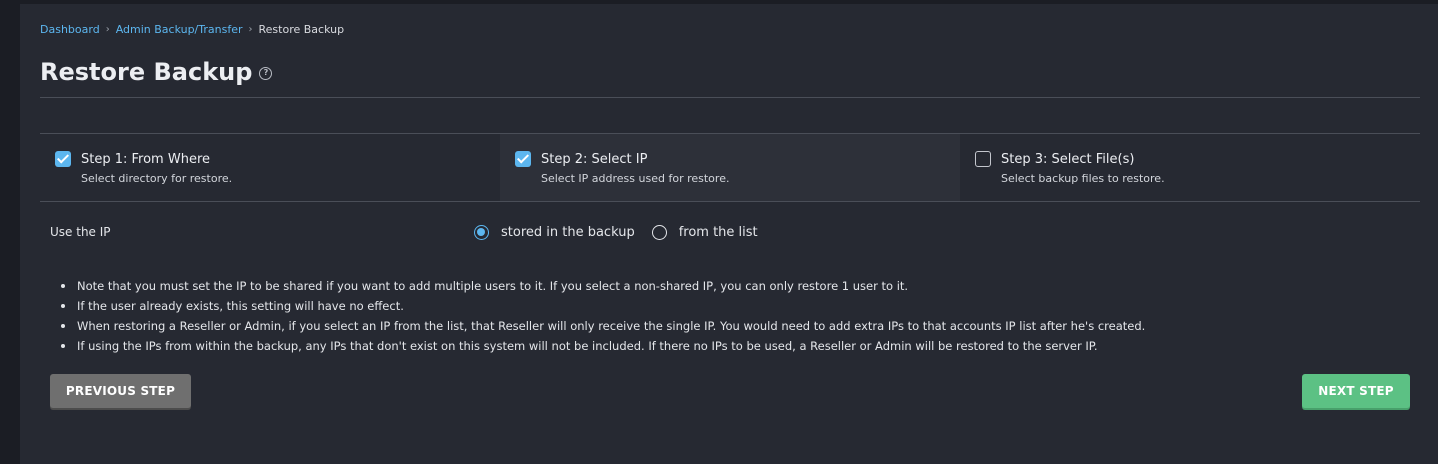  Describe the element at coordinates (718, 232) in the screenshot. I see `radio-label-from-list: from the list` at that location.